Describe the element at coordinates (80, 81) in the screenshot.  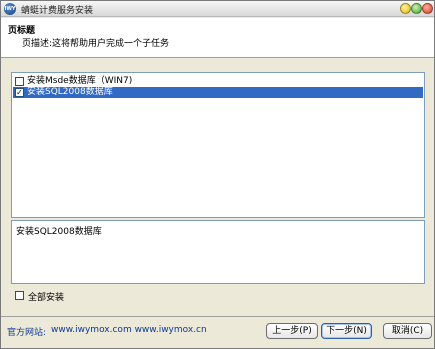
I see `list-item-label: 安装Msde数据库（WIN7)` at that location.